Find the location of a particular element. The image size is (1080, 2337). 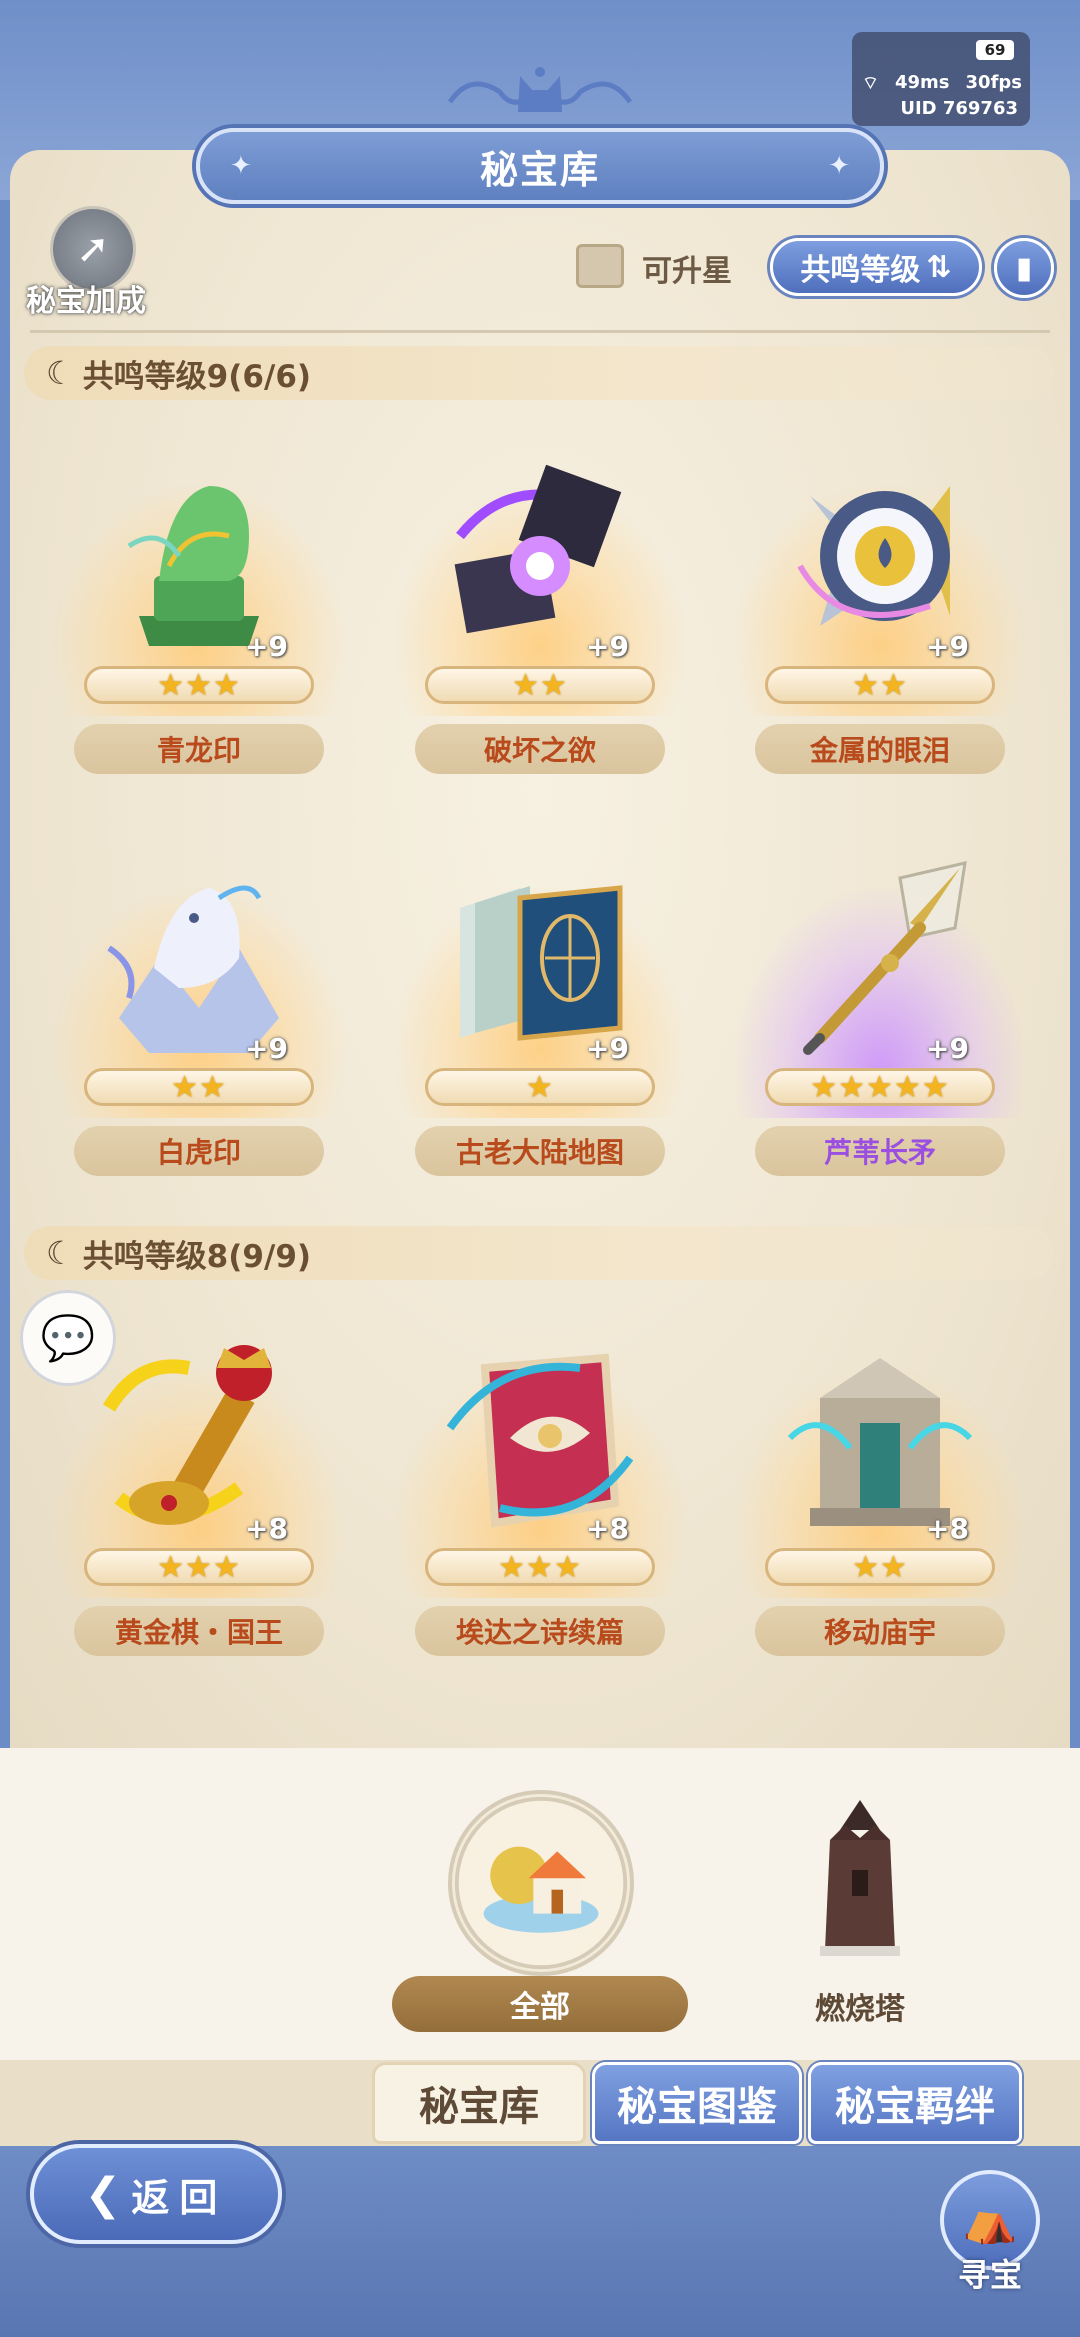

treasure-name: 破坏之欲 is located at coordinates (540, 749).